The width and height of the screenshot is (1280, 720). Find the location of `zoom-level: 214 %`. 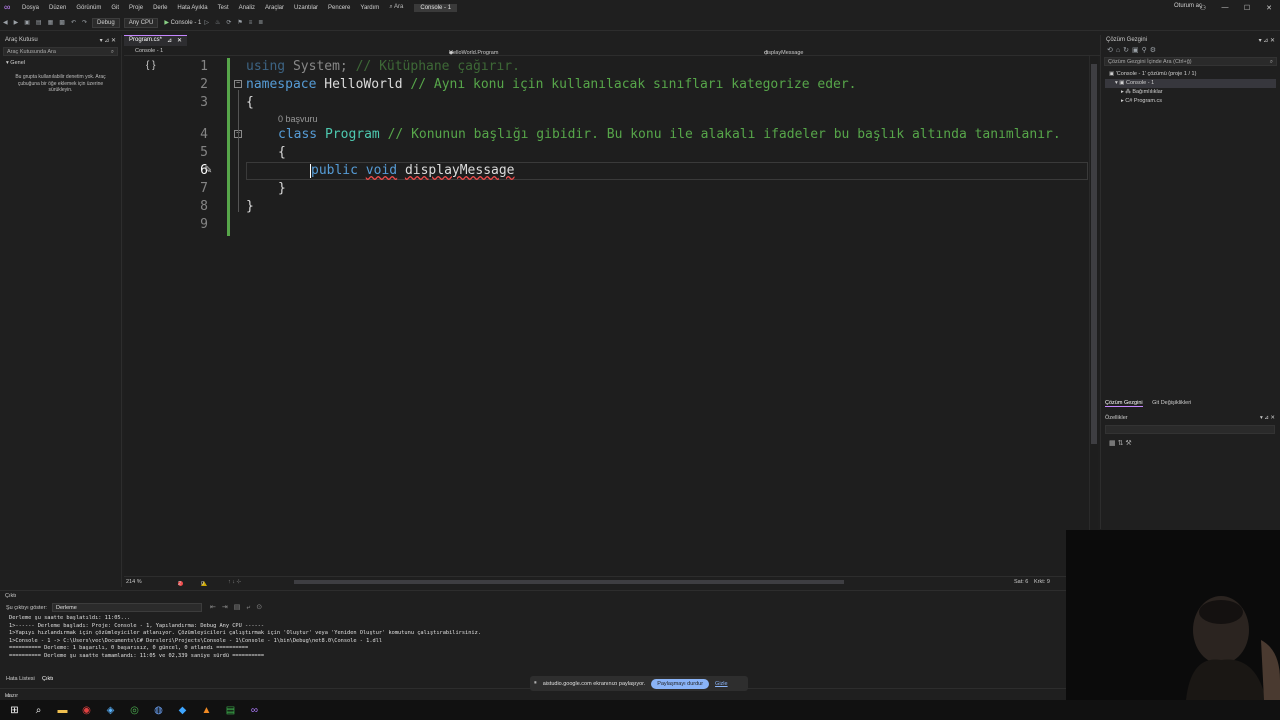

zoom-level: 214 % is located at coordinates (134, 582).